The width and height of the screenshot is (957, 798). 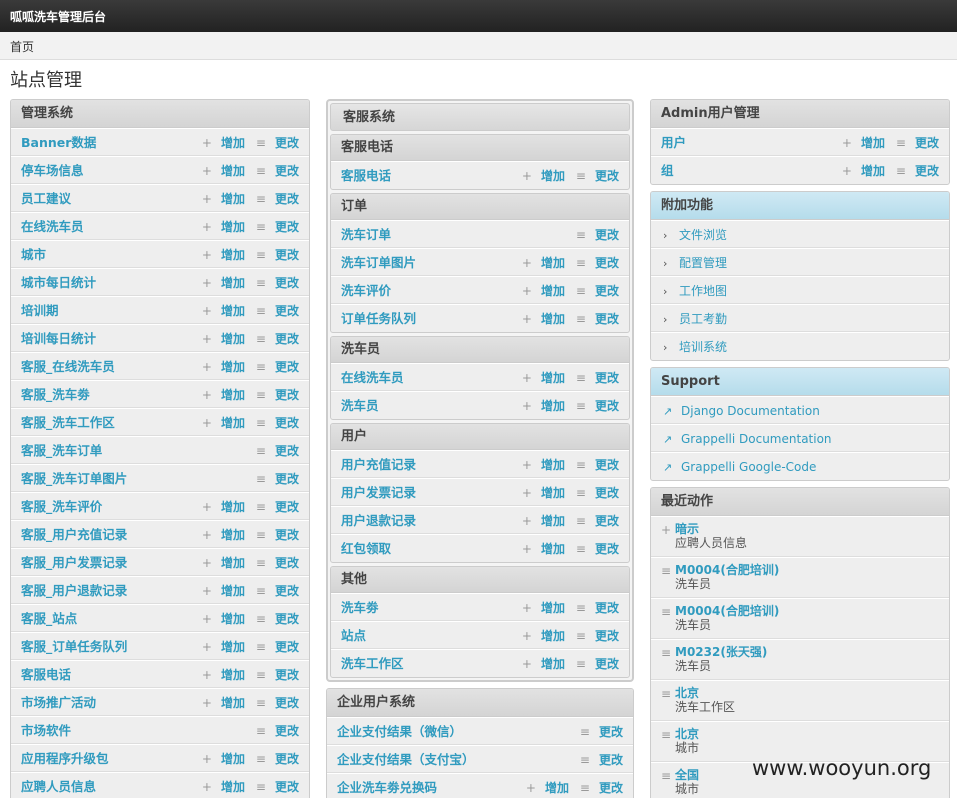 I want to click on extra-link: › 文件浏览, so click(x=800, y=234).